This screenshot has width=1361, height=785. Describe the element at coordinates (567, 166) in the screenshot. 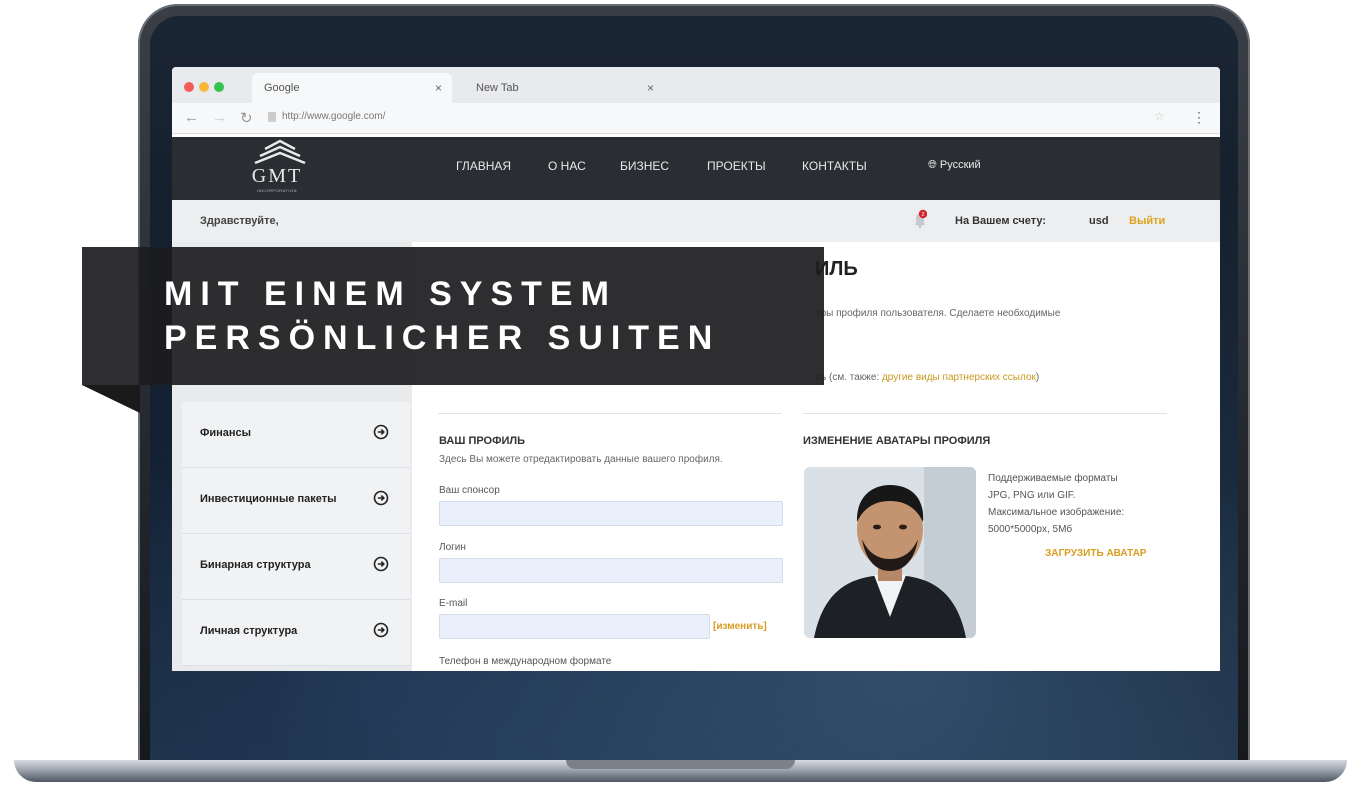

I see `nav-about: О НАС` at that location.